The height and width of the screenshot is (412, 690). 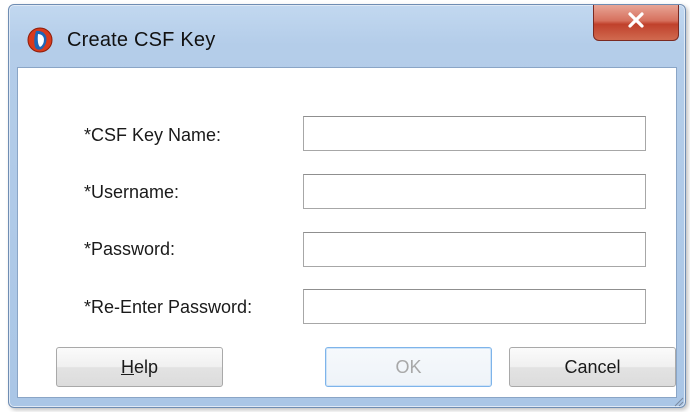 I want to click on re-enter-password-input, so click(x=474, y=306).